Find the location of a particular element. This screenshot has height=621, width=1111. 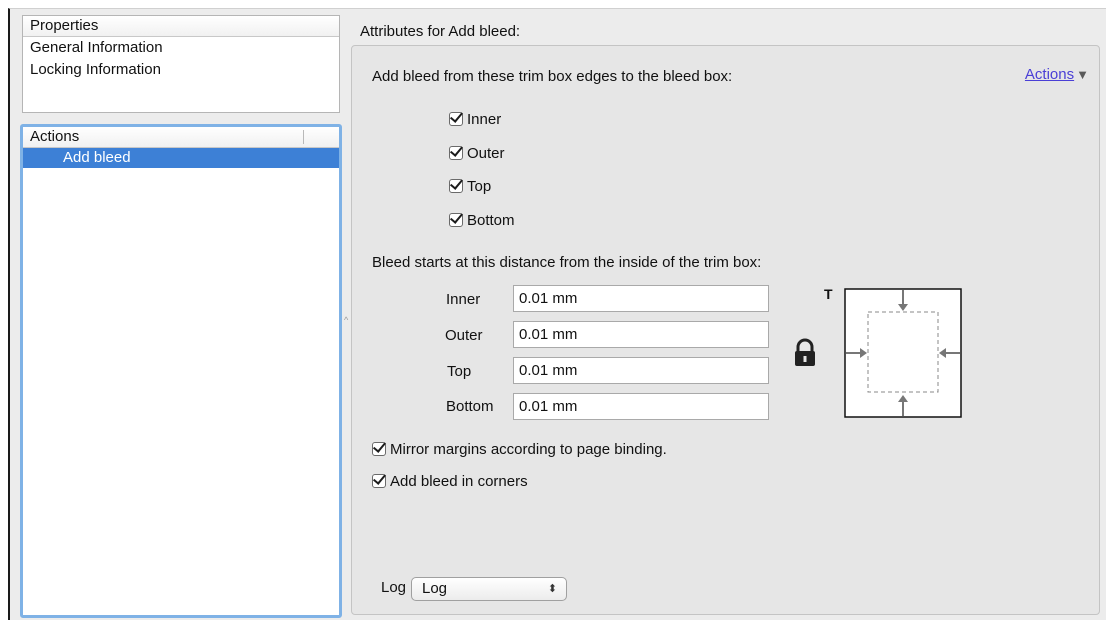

checkbox-bleed-in-corners: Add bleed in corners is located at coordinates (450, 481).